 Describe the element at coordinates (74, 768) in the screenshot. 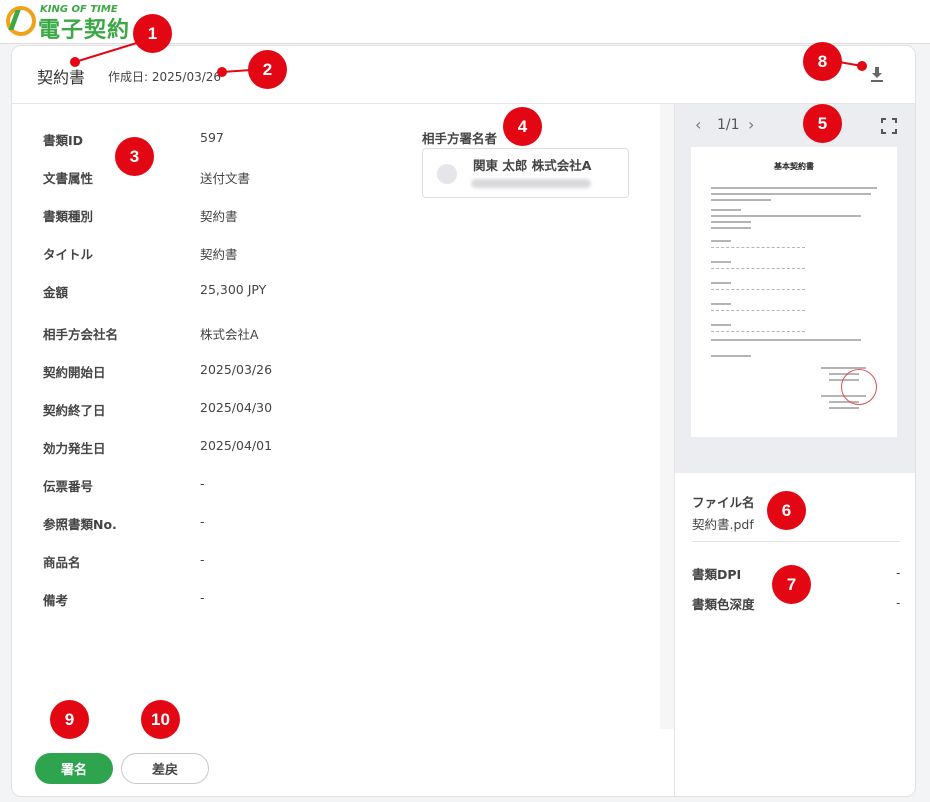

I see `sign-button: 署名` at that location.